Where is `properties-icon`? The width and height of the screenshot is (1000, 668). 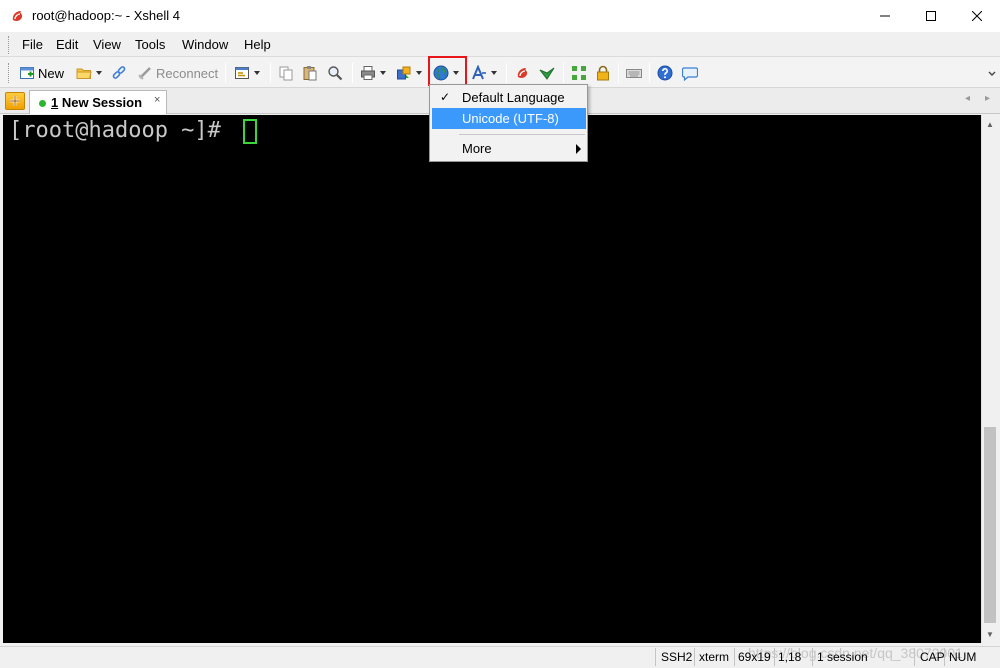 properties-icon is located at coordinates (242, 73).